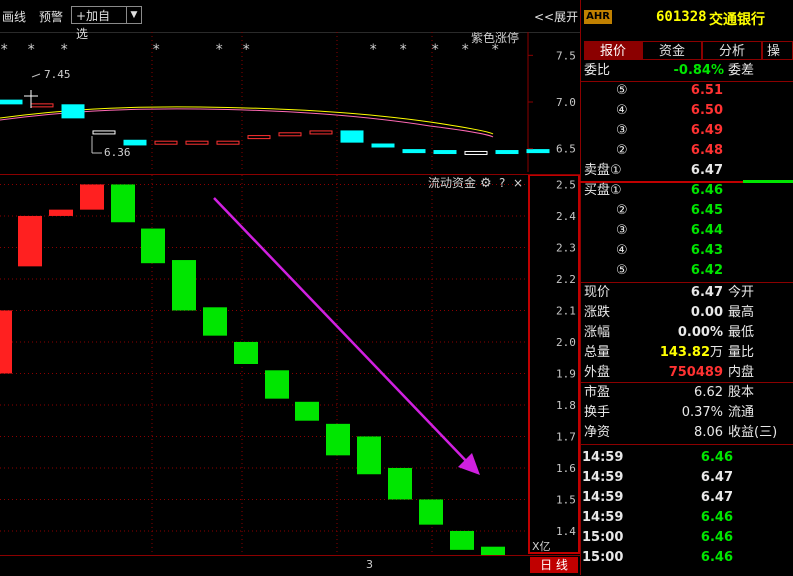  Describe the element at coordinates (566, 149) in the screenshot. I see `y-tick-label: 6.5` at that location.